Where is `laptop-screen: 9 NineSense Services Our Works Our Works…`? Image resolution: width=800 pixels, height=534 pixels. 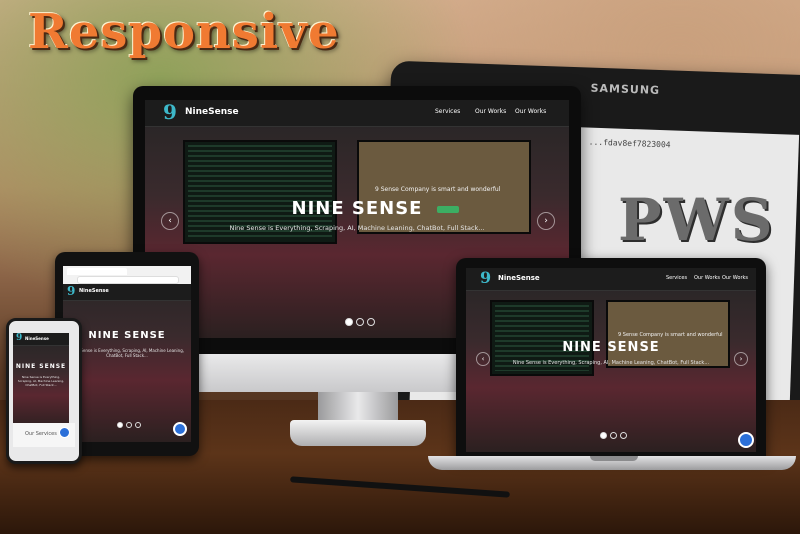 laptop-screen: 9 NineSense Services Our Works Our Works… is located at coordinates (611, 360).